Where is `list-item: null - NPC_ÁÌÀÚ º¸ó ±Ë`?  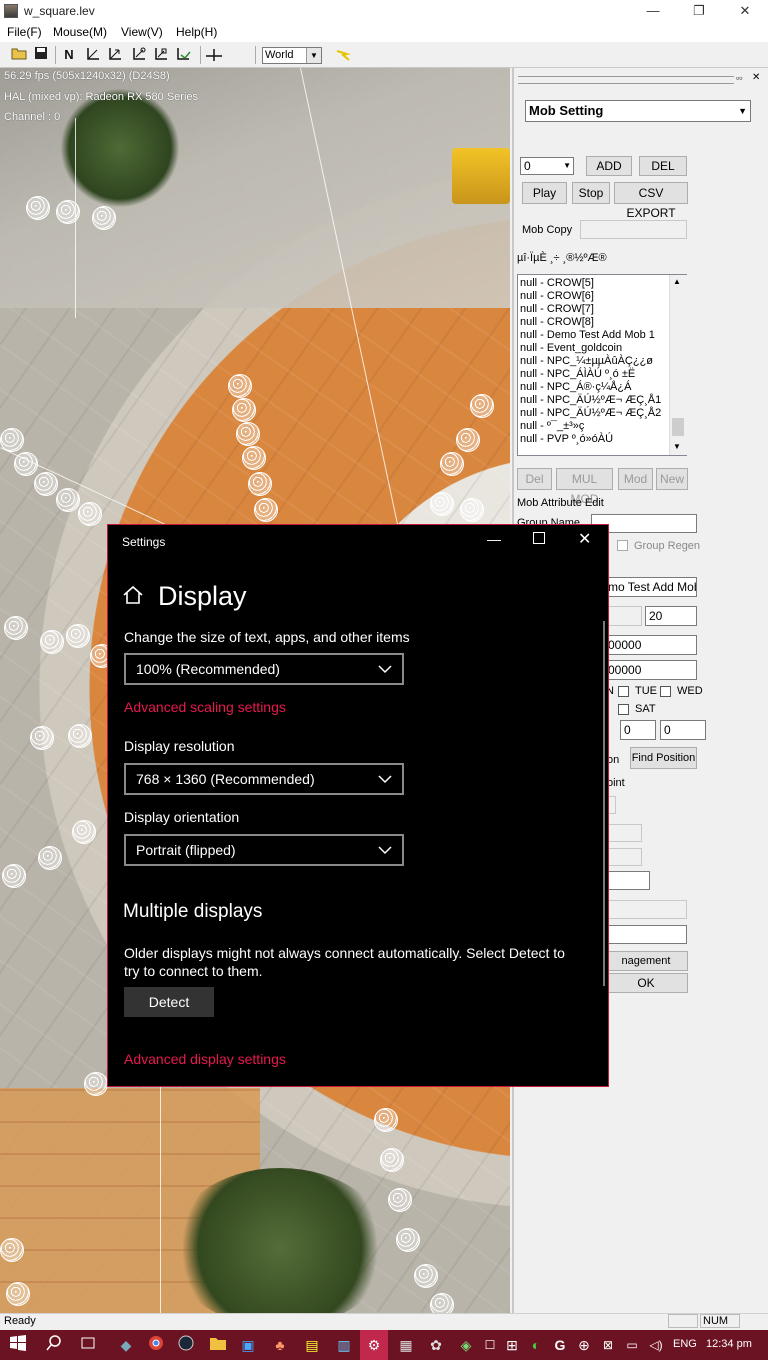 list-item: null - NPC_ÁÌÀÚ º¸ó ±Ë is located at coordinates (577, 374).